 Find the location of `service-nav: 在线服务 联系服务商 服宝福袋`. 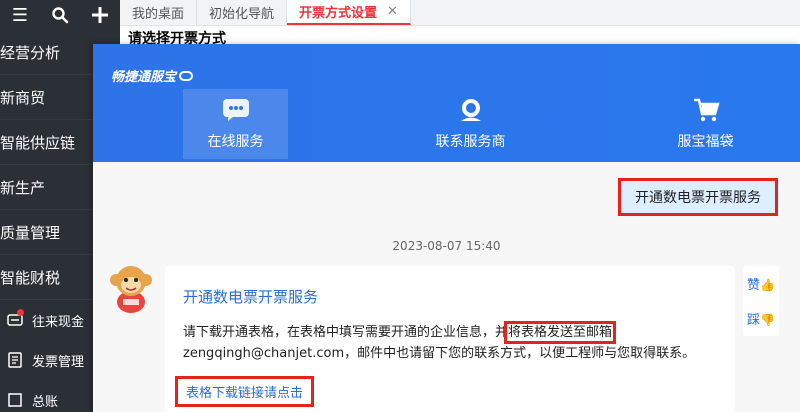

service-nav: 在线服务 联系服务商 服宝福袋 is located at coordinates (470, 124).